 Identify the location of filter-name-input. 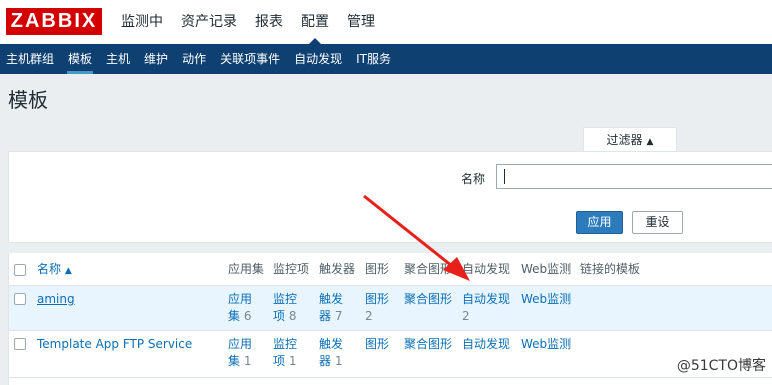
(634, 176).